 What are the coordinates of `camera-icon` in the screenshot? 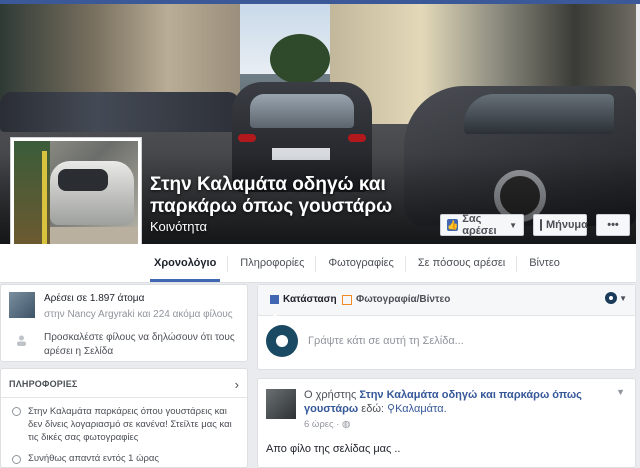 It's located at (347, 299).